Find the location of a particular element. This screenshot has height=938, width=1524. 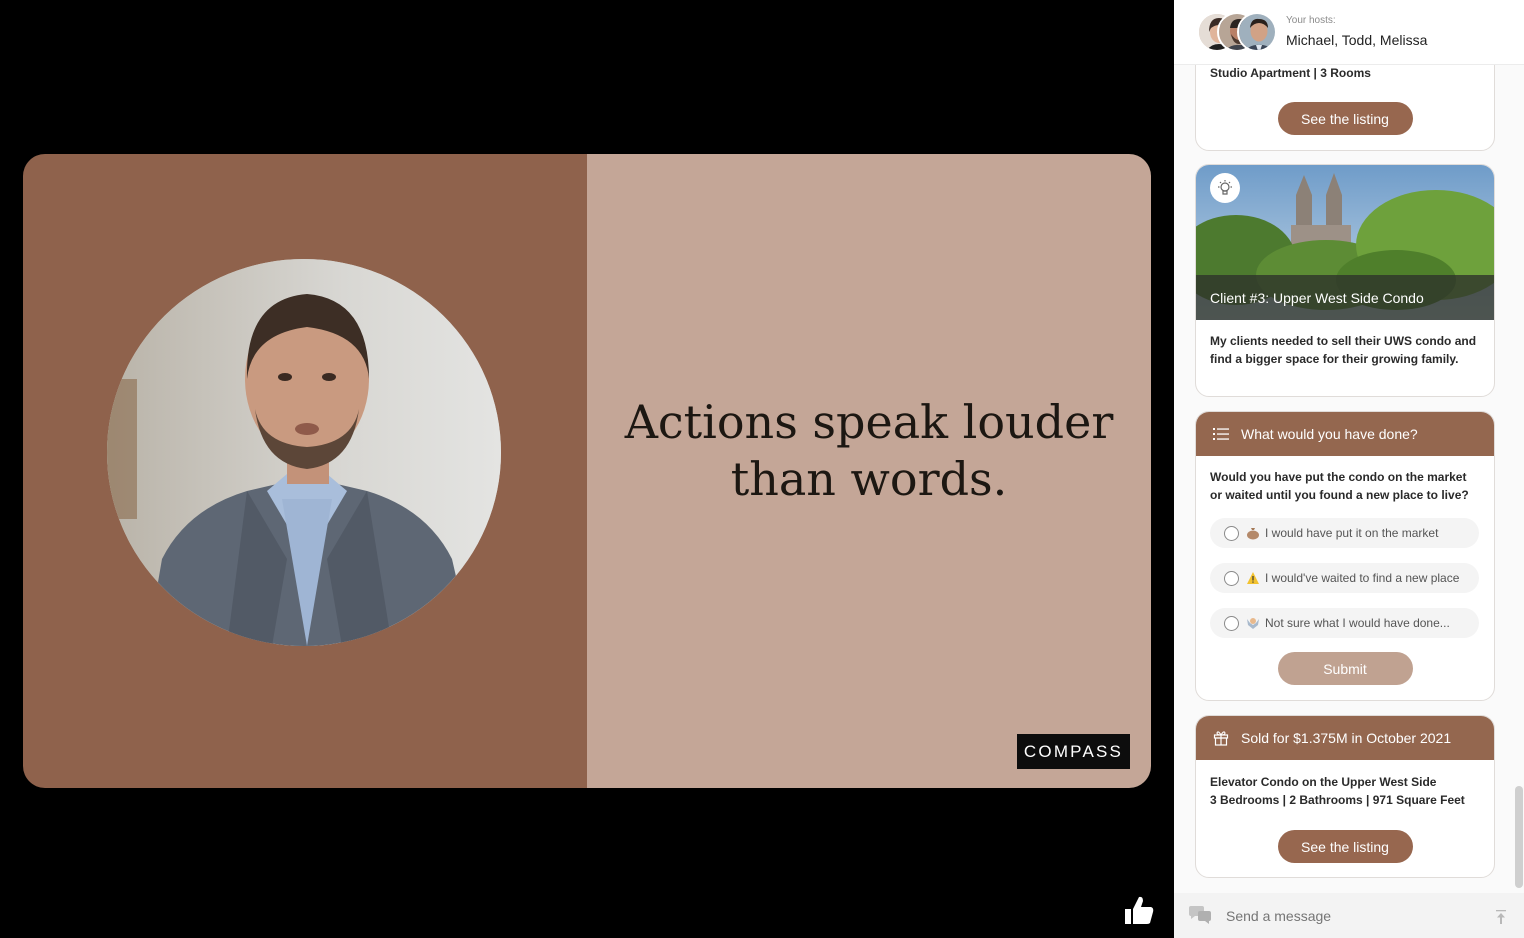

feed-scrollbar is located at coordinates (1519, 837).